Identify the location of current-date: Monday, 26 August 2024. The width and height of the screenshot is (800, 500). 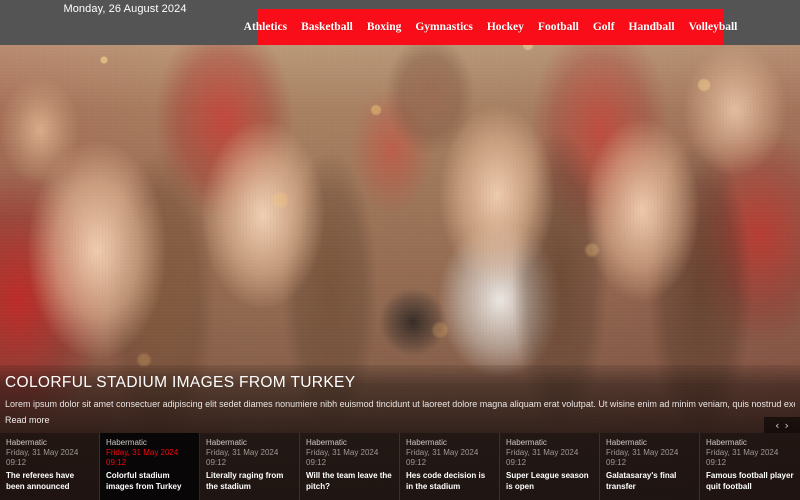
(125, 9).